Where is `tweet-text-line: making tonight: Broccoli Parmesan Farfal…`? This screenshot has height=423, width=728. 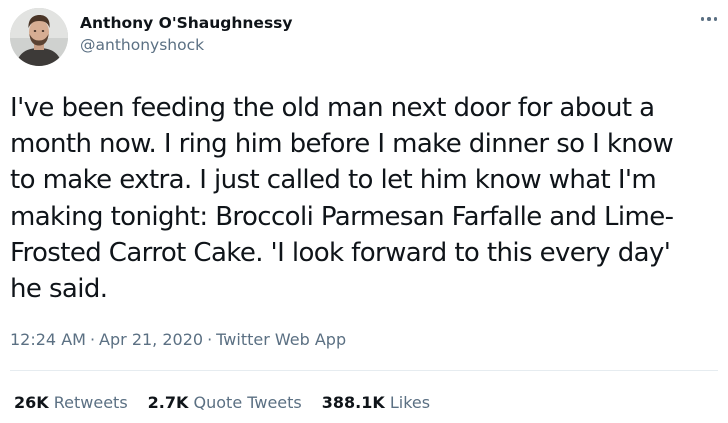
tweet-text-line: making tonight: Broccoli Parmesan Farfal… is located at coordinates (342, 216).